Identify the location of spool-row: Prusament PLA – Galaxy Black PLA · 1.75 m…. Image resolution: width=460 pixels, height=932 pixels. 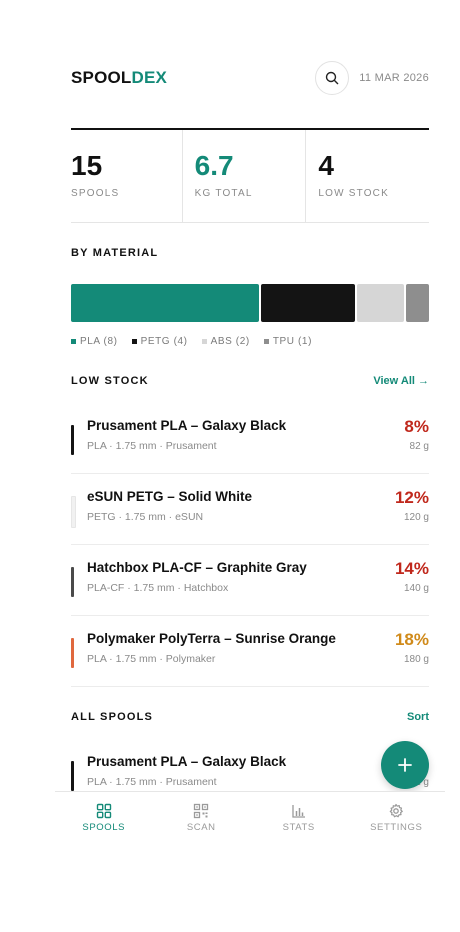
(250, 438).